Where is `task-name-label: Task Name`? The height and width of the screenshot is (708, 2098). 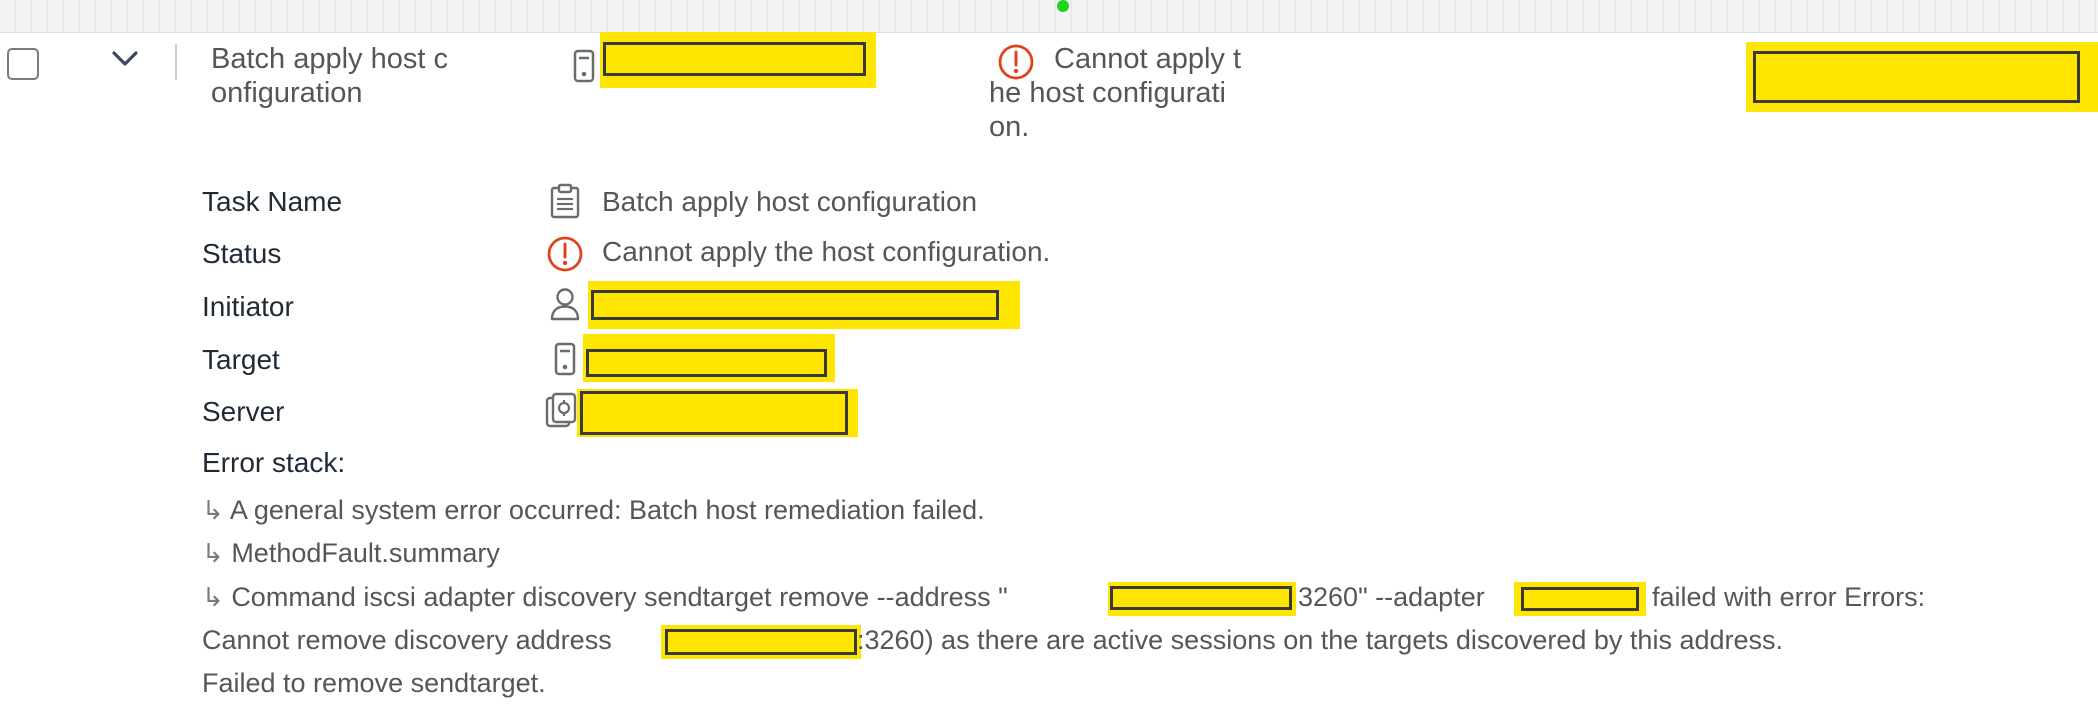
task-name-label: Task Name is located at coordinates (272, 201).